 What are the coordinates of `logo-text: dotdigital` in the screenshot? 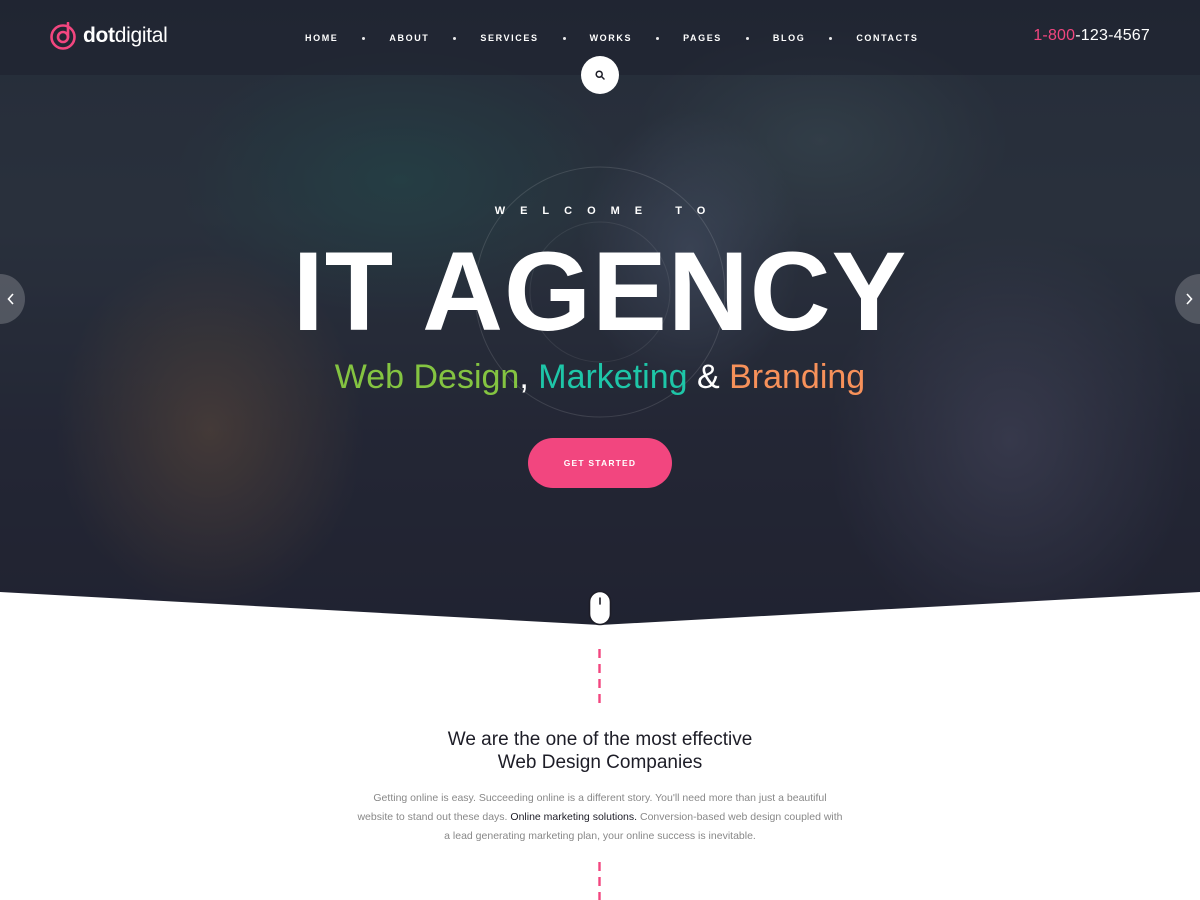 It's located at (125, 36).